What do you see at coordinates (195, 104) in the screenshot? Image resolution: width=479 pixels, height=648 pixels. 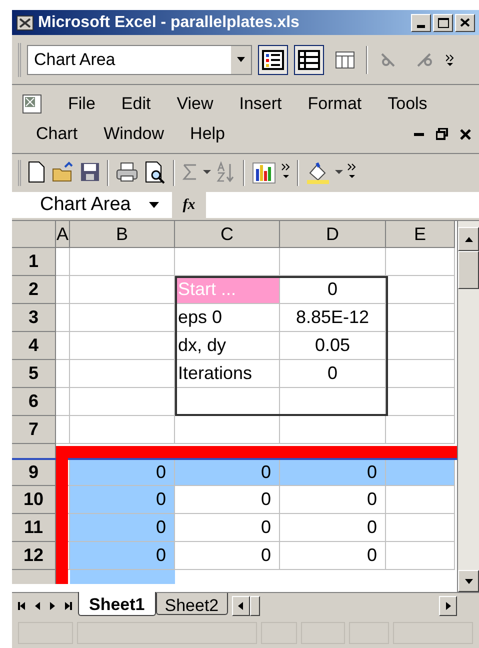 I see `menu-item: View` at bounding box center [195, 104].